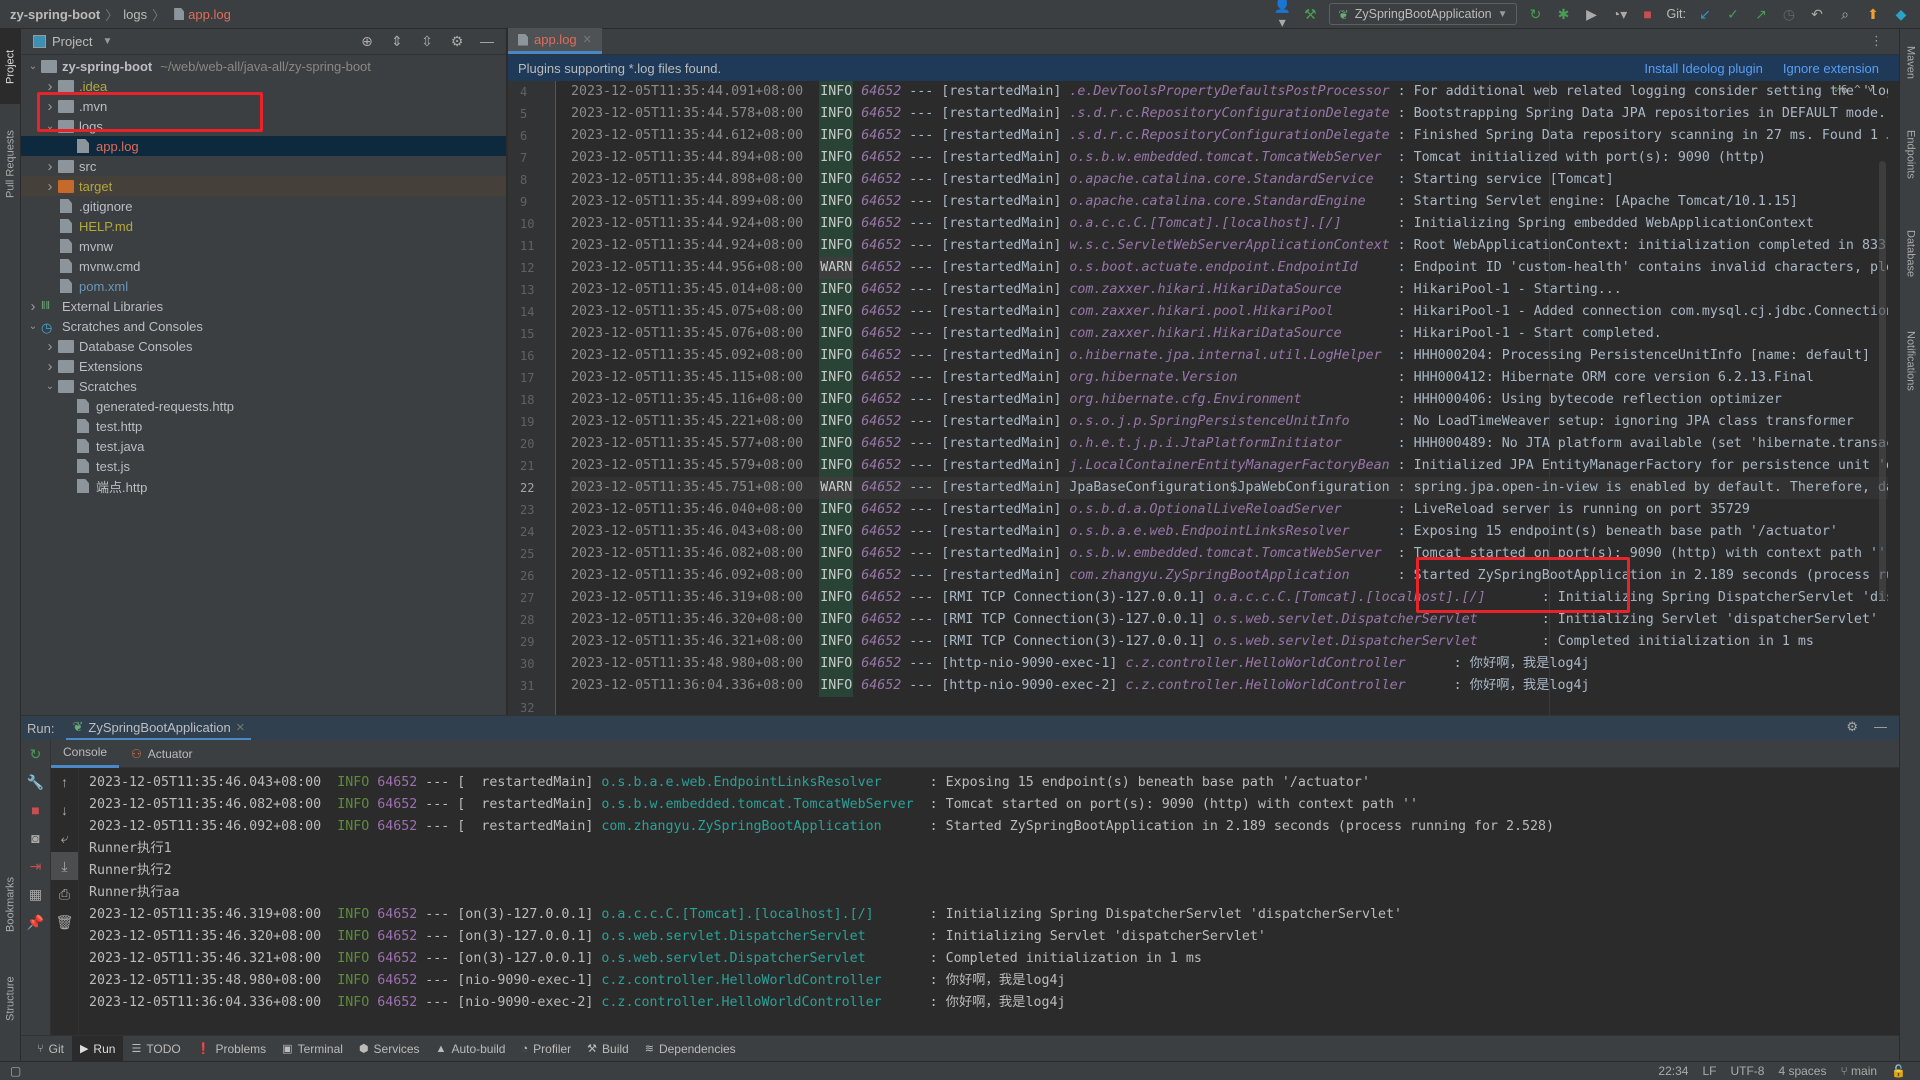 The image size is (1920, 1080). Describe the element at coordinates (471, 1049) in the screenshot. I see `tool-window-auto-build: ▲ Auto-build` at that location.